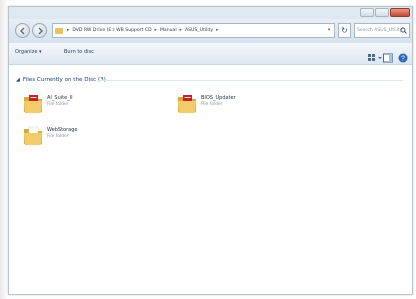 The height and width of the screenshot is (299, 416). What do you see at coordinates (59, 30) in the screenshot?
I see `drive-icon` at bounding box center [59, 30].